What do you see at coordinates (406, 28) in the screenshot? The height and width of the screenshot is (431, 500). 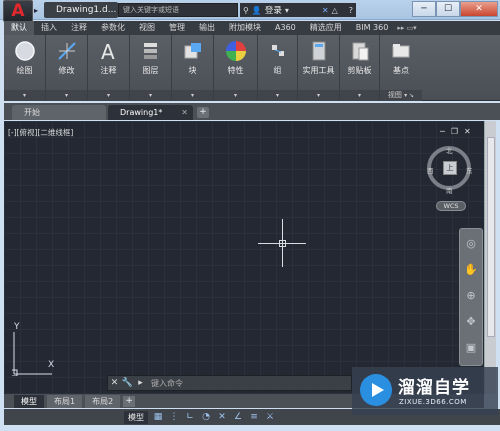 I see `more-tabs-icon: ▸▸ ▭▾` at bounding box center [406, 28].